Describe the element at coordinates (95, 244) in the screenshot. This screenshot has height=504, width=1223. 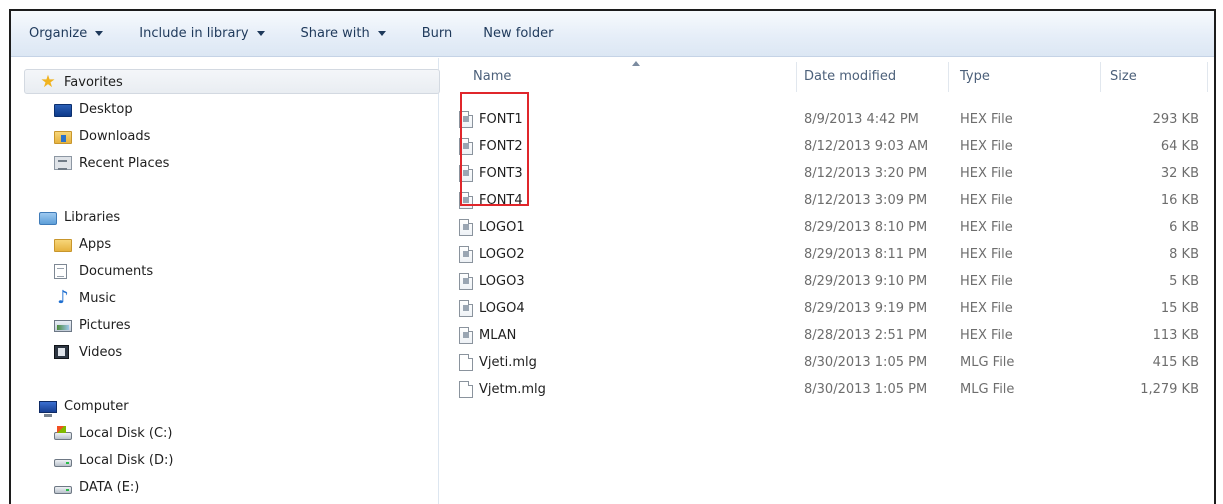
I see `nav-item-label: Apps` at that location.